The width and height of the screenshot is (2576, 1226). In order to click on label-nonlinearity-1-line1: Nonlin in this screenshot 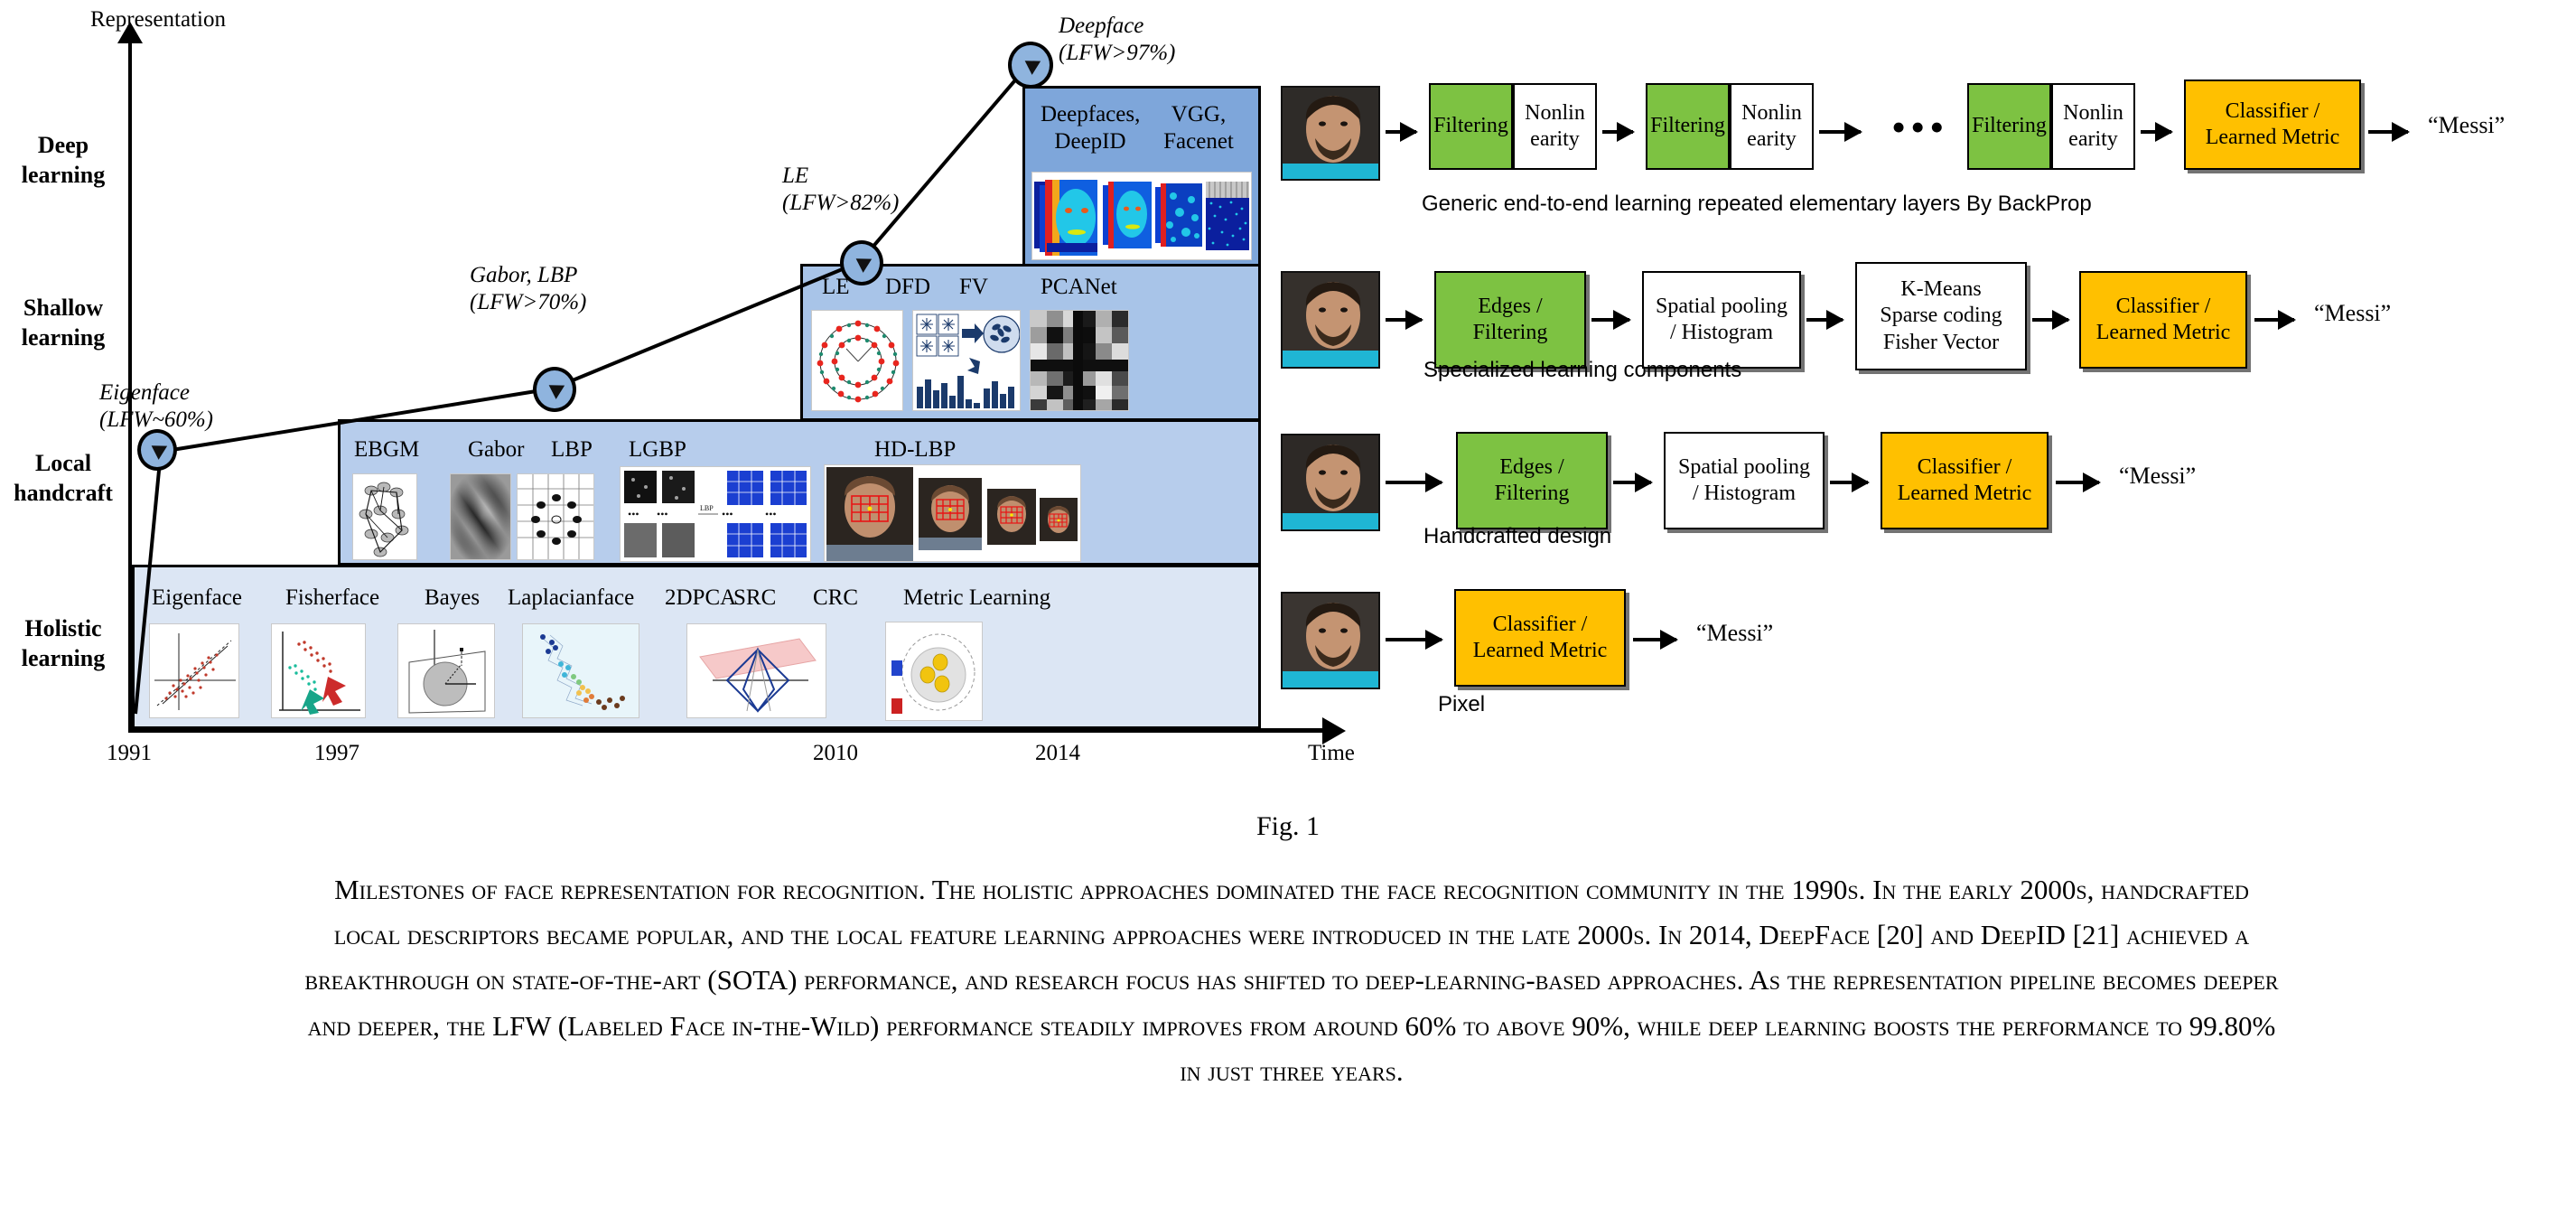, I will do `click(1555, 112)`.